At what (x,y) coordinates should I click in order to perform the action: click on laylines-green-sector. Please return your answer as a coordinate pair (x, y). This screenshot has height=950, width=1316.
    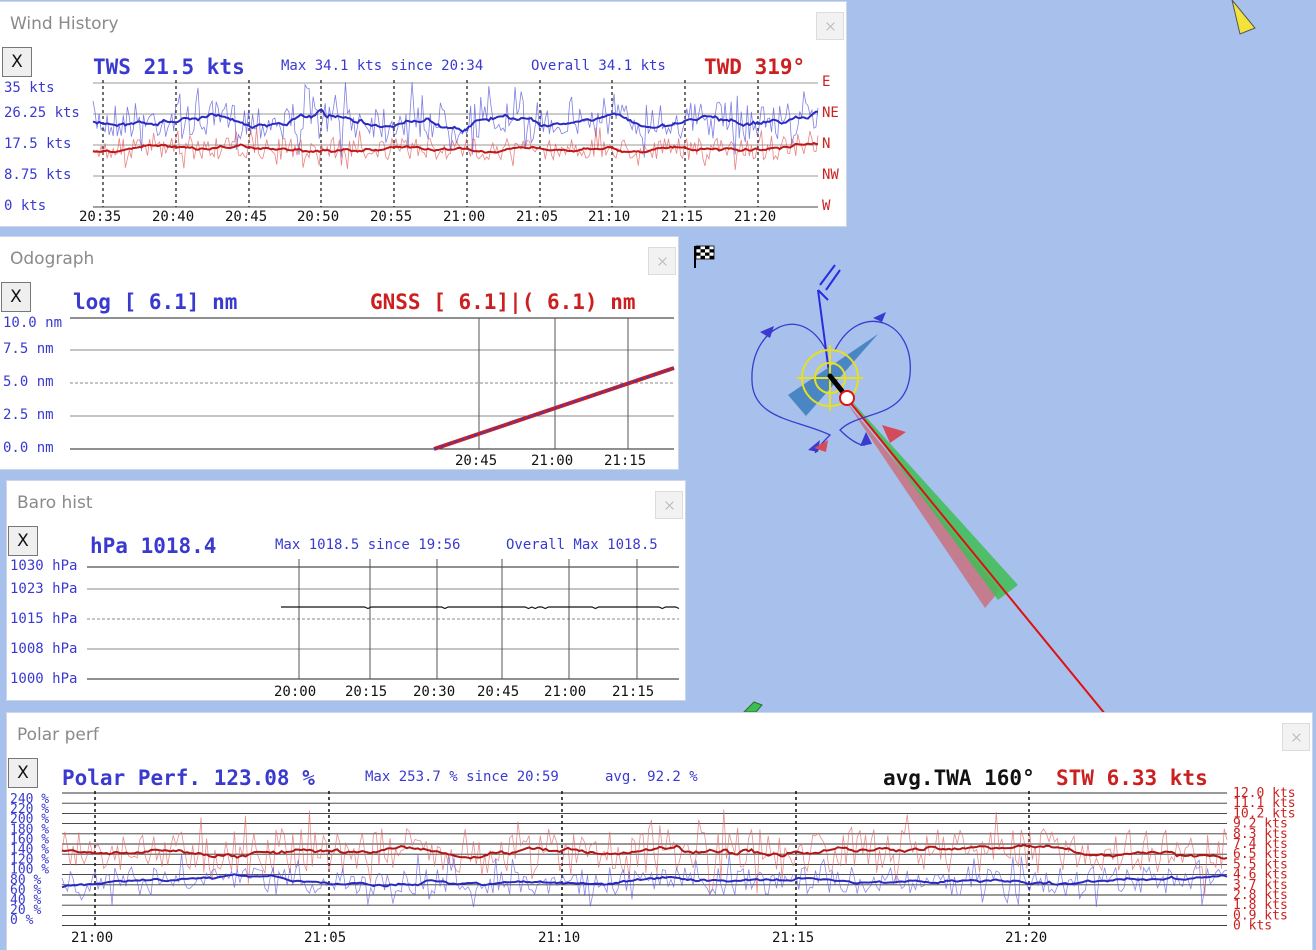
    Looking at the image, I should click on (933, 498).